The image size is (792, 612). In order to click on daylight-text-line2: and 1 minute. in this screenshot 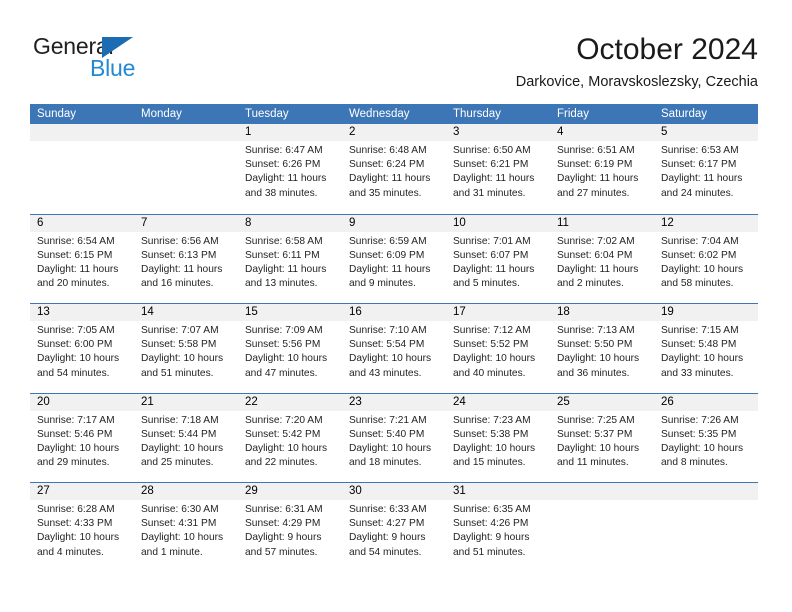, I will do `click(172, 552)`.